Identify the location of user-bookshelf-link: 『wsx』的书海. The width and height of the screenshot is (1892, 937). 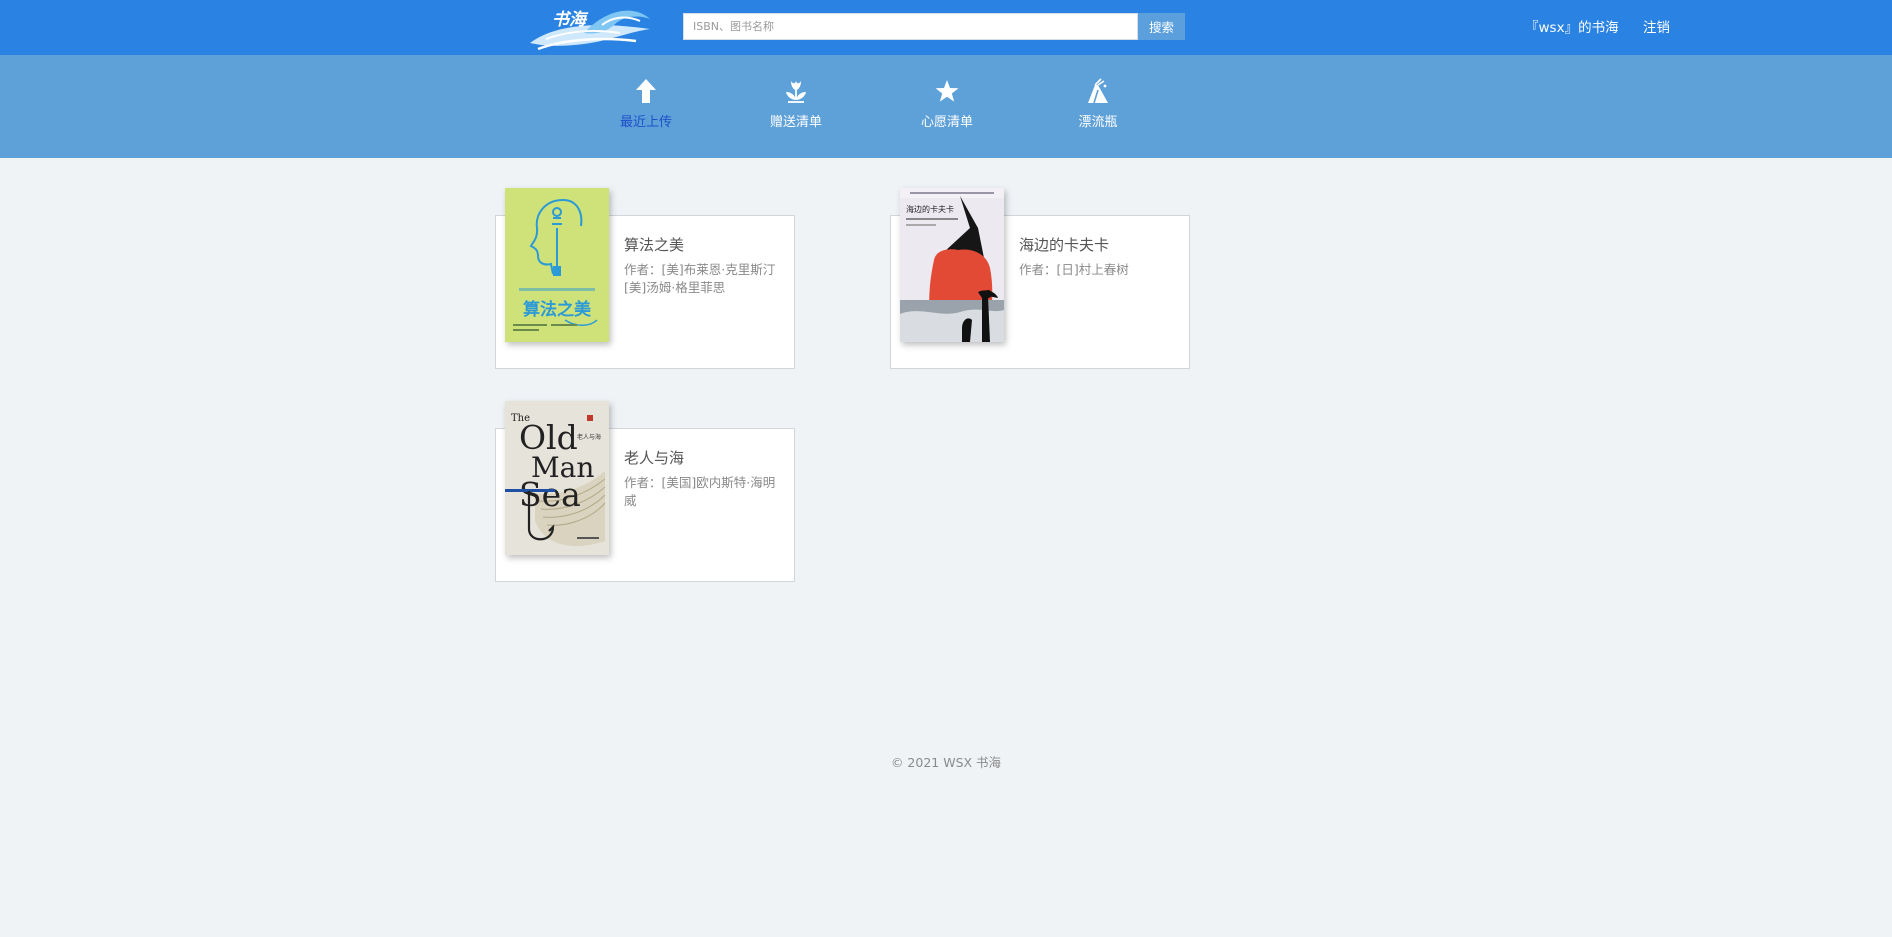
(1572, 26).